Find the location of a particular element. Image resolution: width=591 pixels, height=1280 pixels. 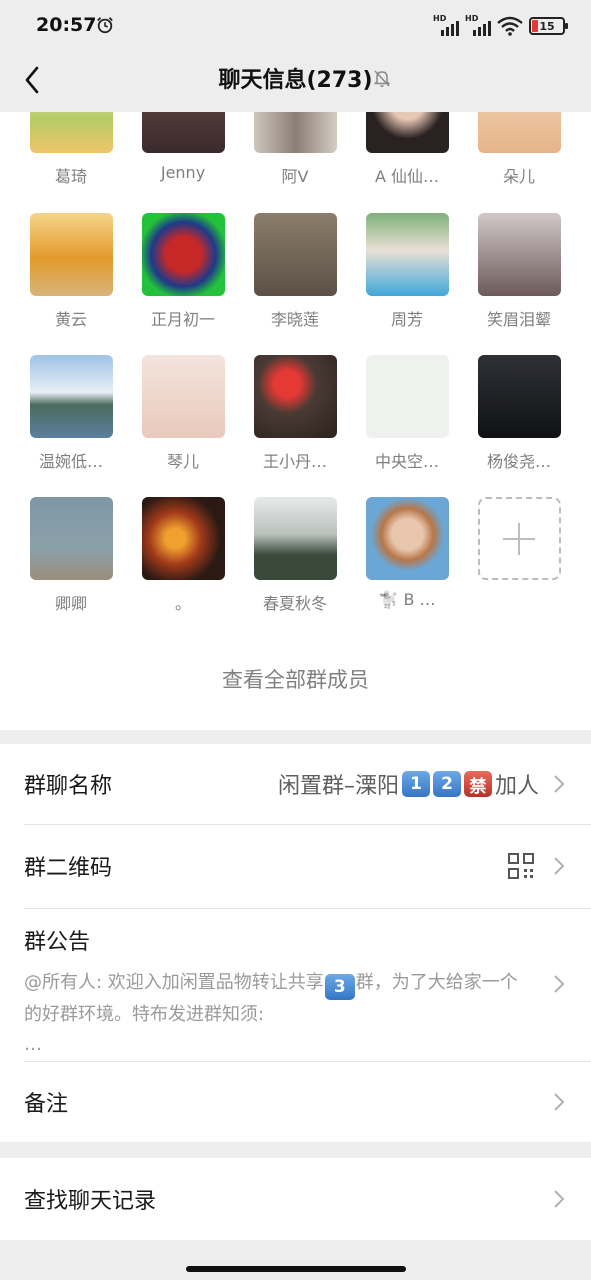

qr-code-row: 群二维码 is located at coordinates (295, 866).